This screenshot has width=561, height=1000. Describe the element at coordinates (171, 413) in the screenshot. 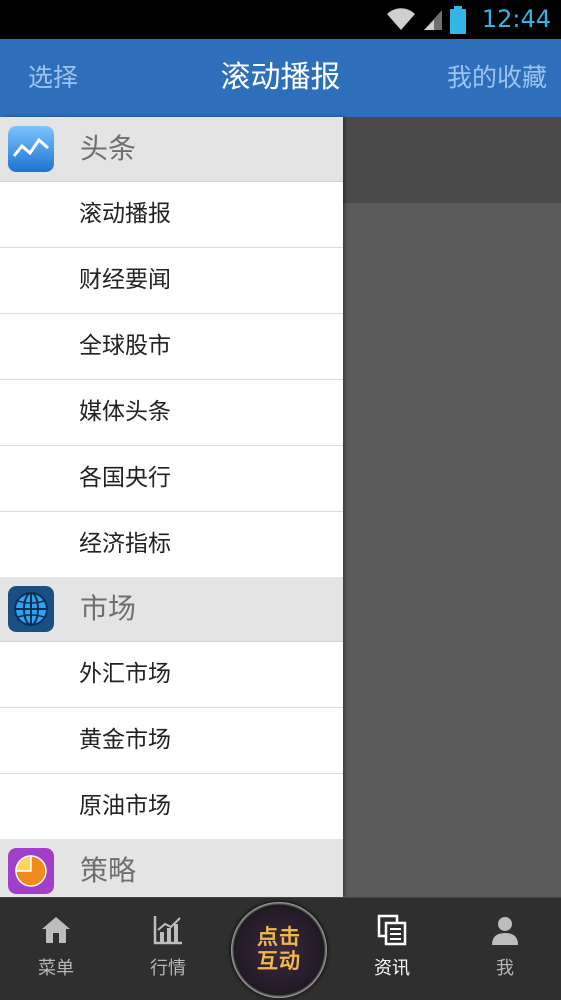

I see `drawer-item-media-headlines: 媒体头条` at that location.